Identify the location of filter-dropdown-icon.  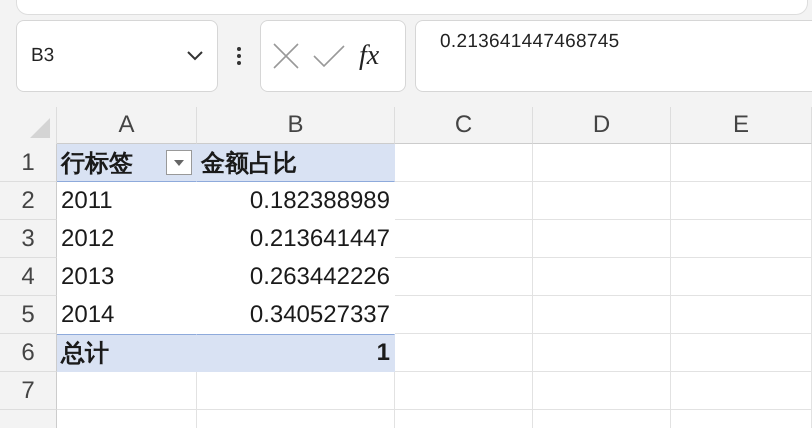
(179, 162).